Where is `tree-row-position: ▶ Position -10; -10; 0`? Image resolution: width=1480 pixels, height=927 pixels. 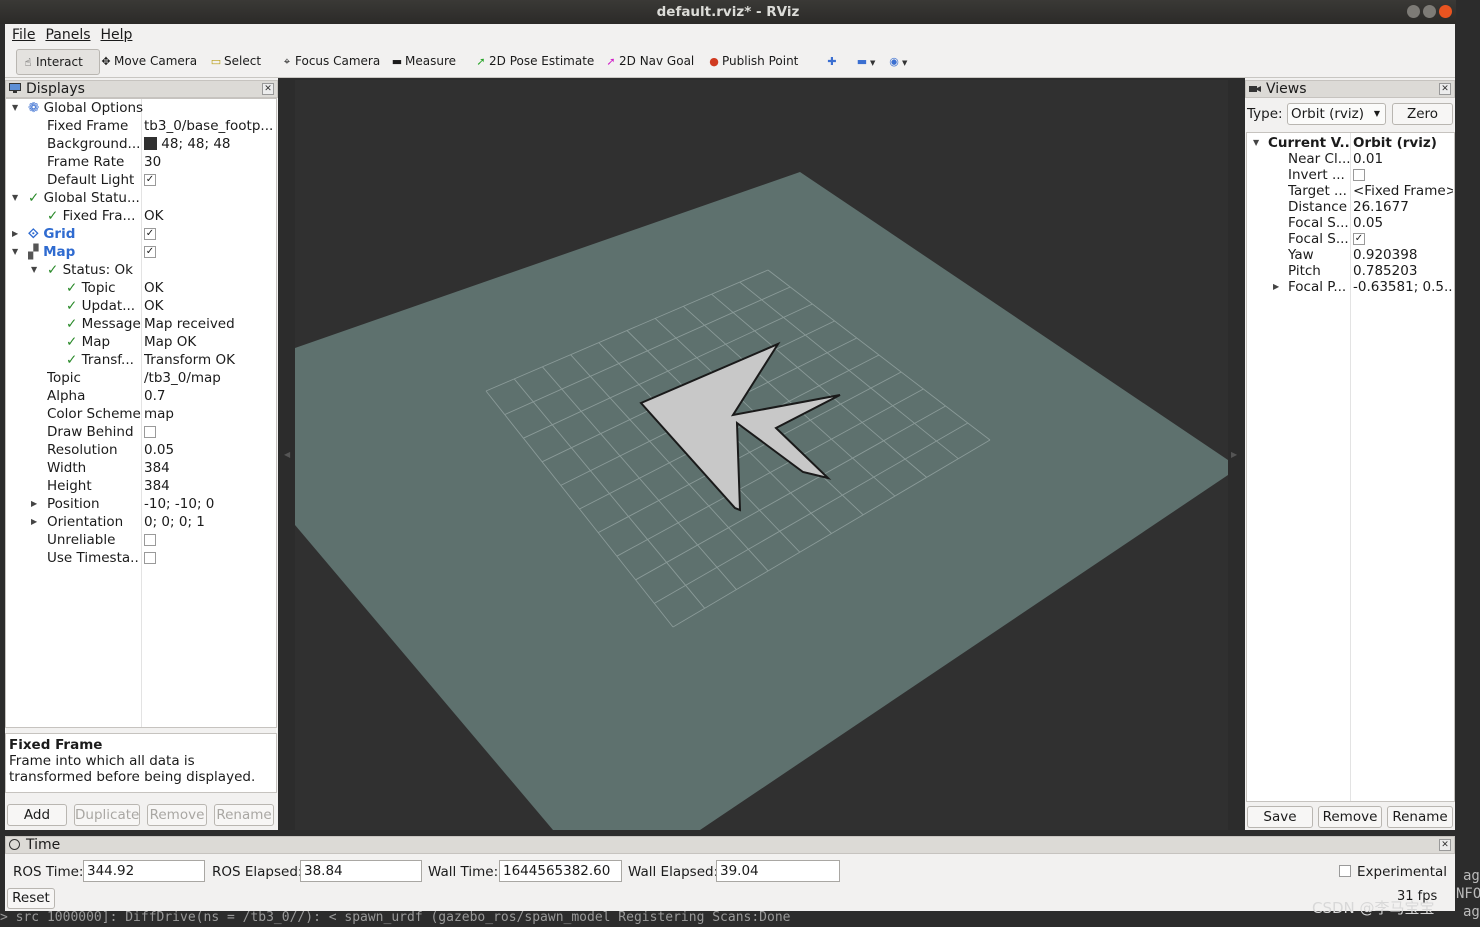 tree-row-position: ▶ Position -10; -10; 0 is located at coordinates (141, 504).